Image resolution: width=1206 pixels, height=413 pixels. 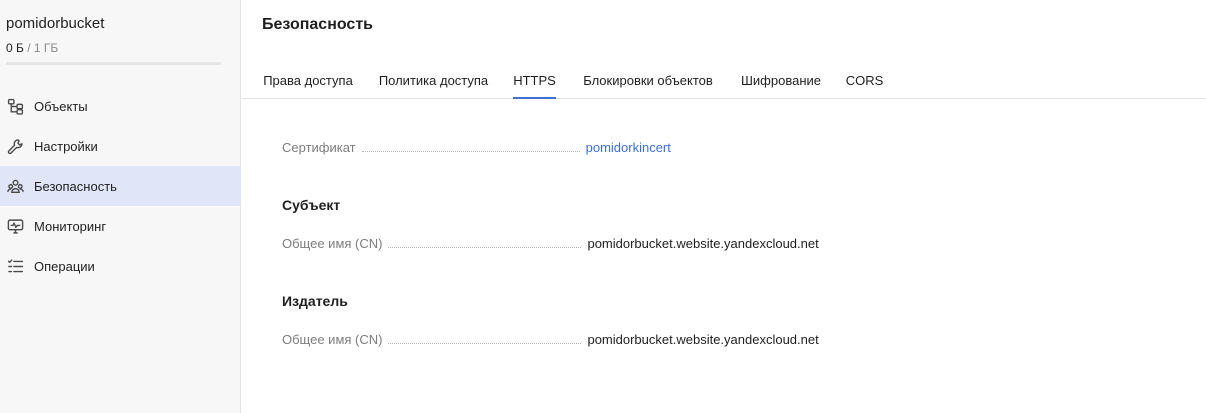 I want to click on objects-icon, so click(x=15, y=106).